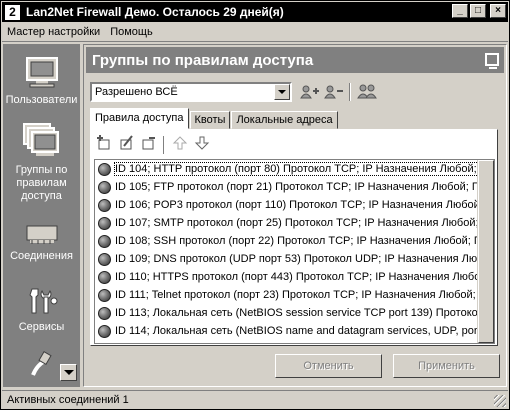 The image size is (510, 410). What do you see at coordinates (203, 60) in the screenshot?
I see `panel-title: Группы по правилам доступа` at bounding box center [203, 60].